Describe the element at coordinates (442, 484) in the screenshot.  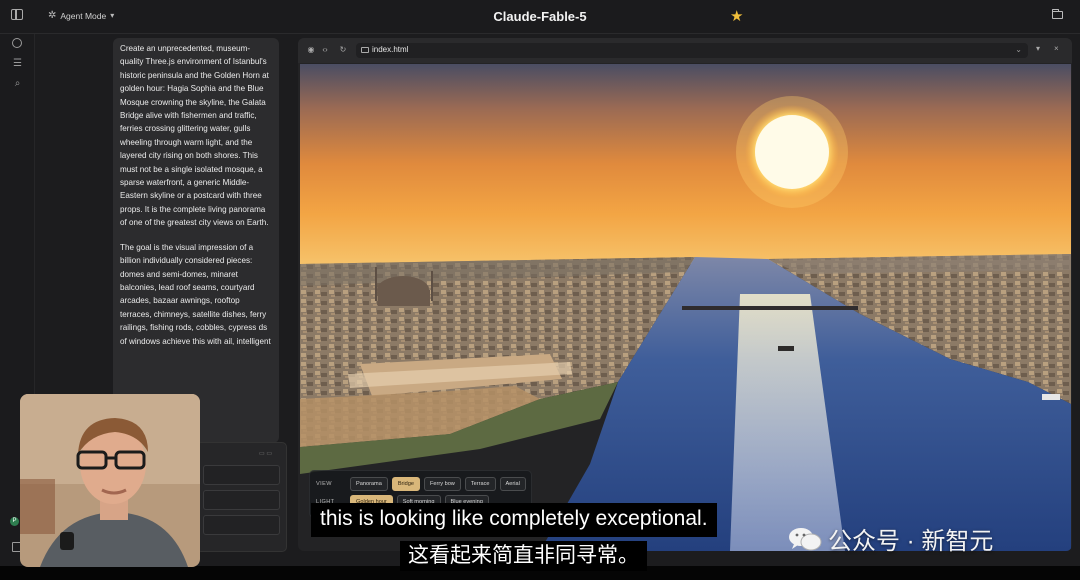
I see `view-option-ferry-bow: Ferry bow` at that location.